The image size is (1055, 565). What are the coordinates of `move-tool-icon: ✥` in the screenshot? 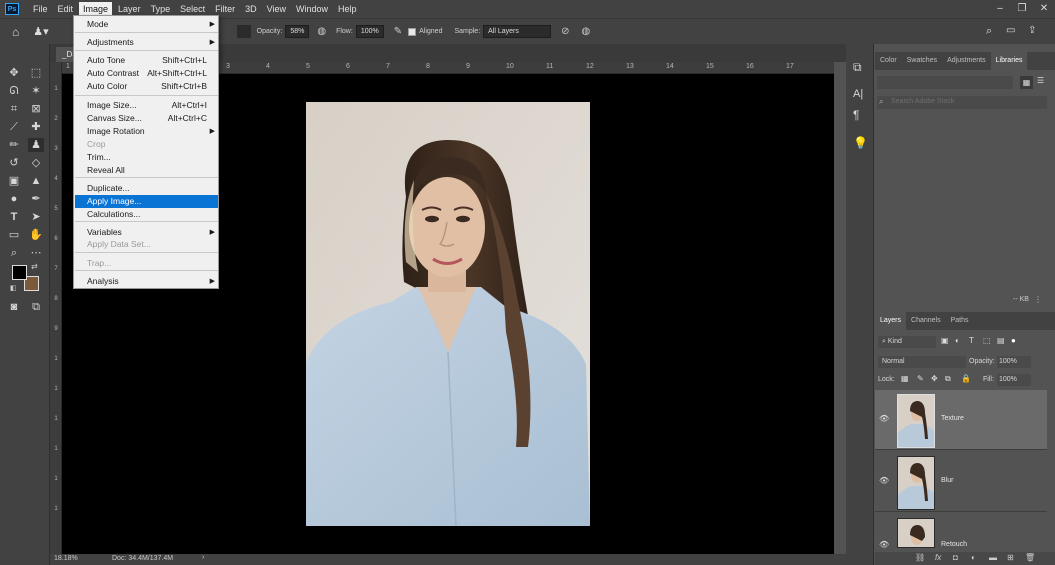 It's located at (14, 73).